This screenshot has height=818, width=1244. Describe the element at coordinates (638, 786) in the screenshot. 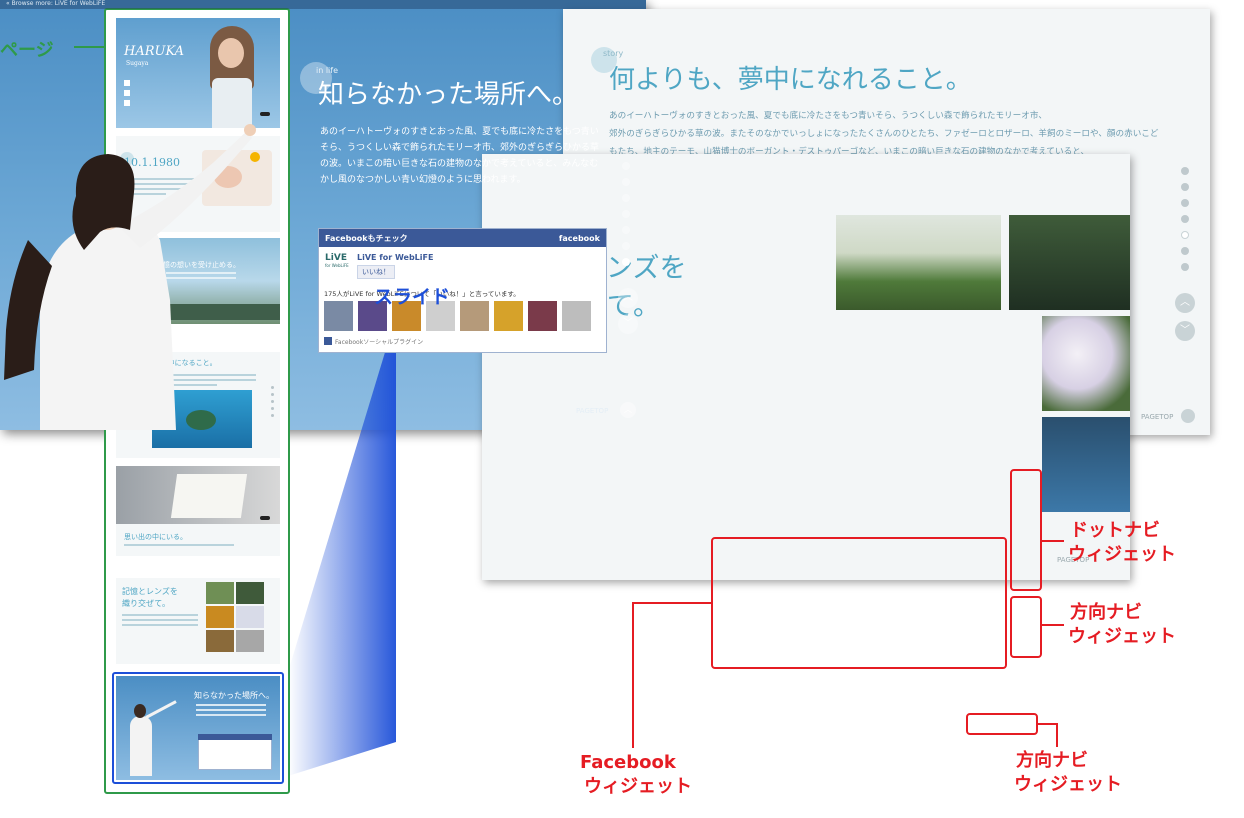

I see `facebook-label-2: ウィジェット` at that location.